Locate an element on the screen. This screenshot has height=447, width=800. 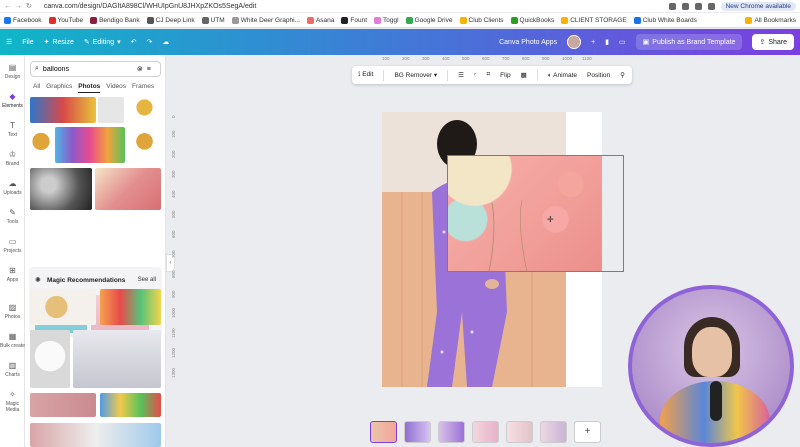
design-title: Canva Photo Apps is located at coordinates (528, 42).